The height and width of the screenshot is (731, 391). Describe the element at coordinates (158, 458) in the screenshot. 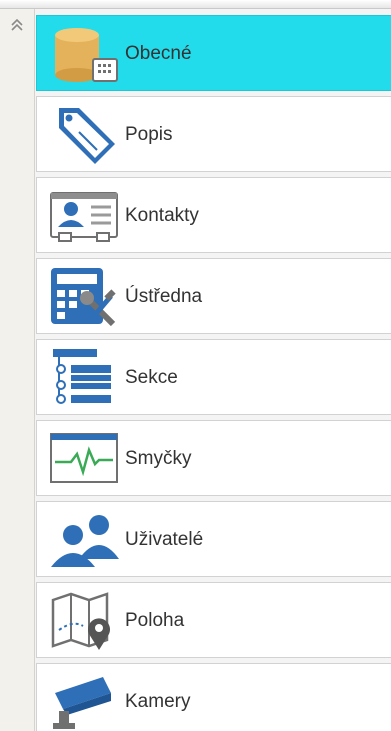

I see `nav-item-label: Smyčky` at that location.